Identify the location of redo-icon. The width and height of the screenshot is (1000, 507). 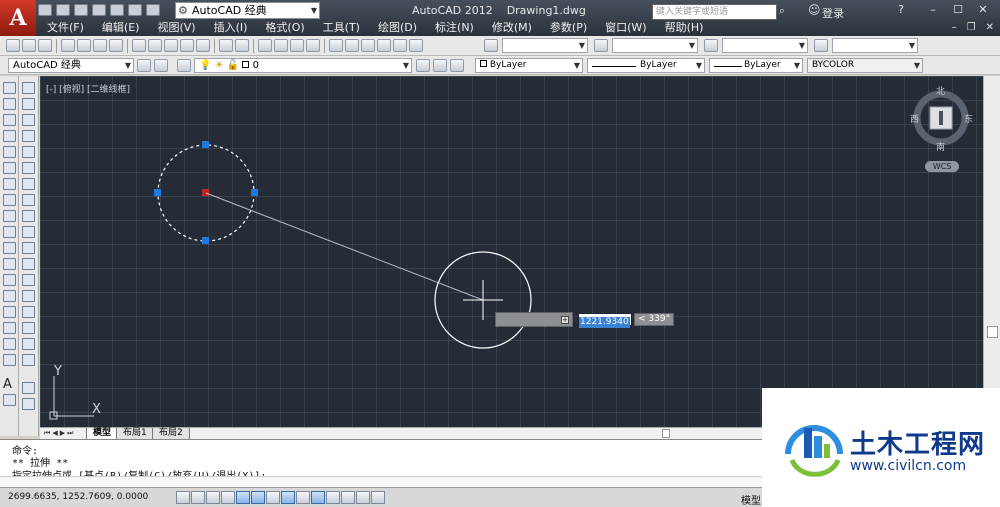
(153, 10).